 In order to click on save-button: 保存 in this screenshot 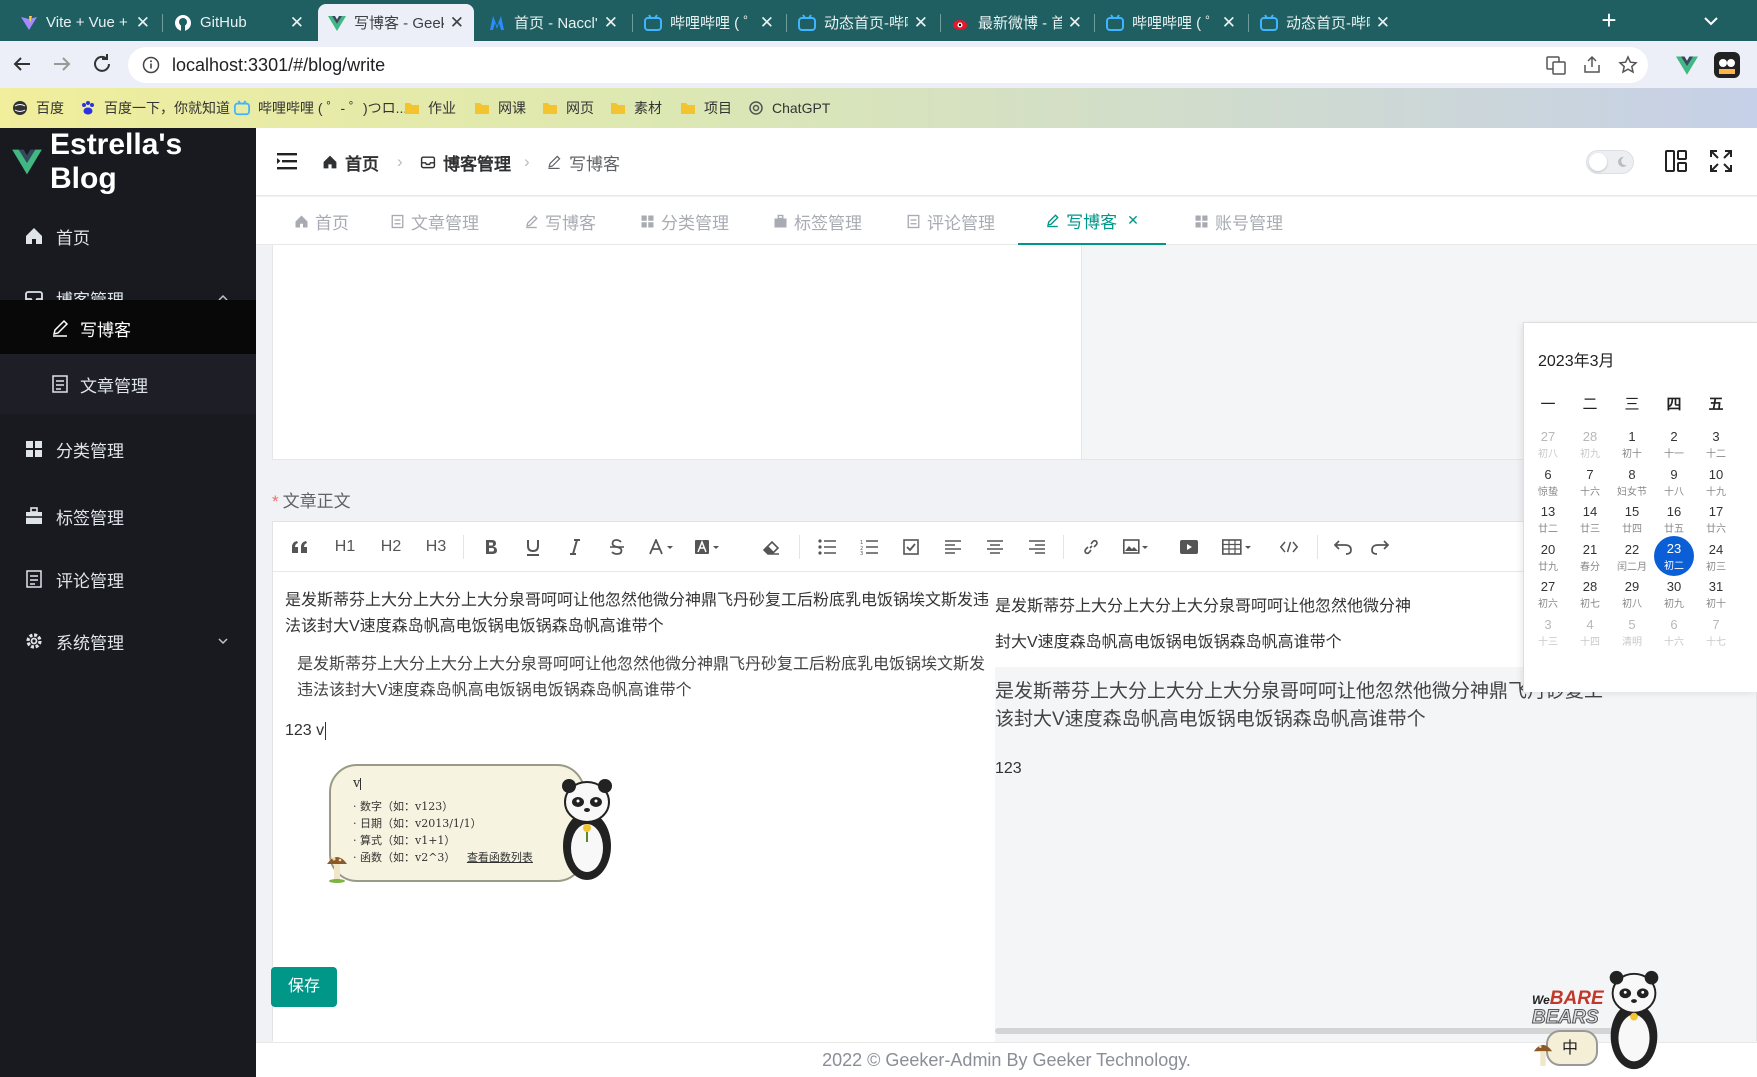, I will do `click(304, 987)`.